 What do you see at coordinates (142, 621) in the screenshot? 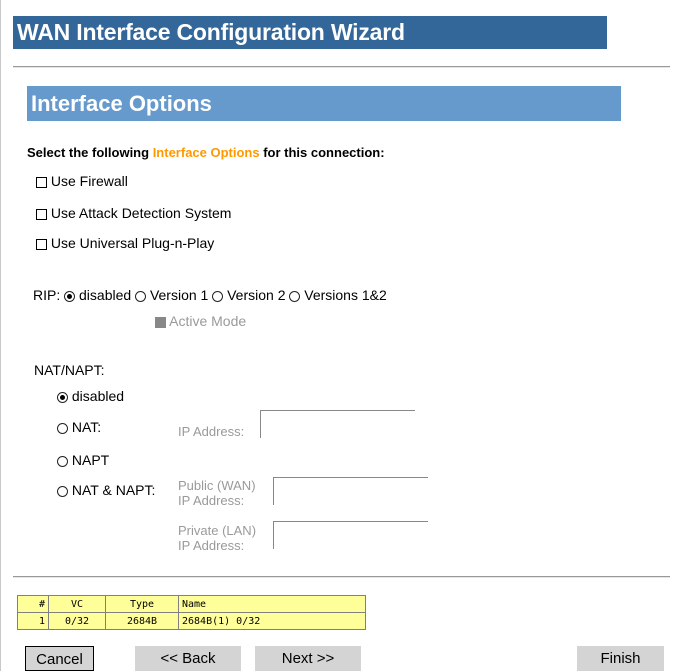
I see `vc-cell-type: 2684B` at bounding box center [142, 621].